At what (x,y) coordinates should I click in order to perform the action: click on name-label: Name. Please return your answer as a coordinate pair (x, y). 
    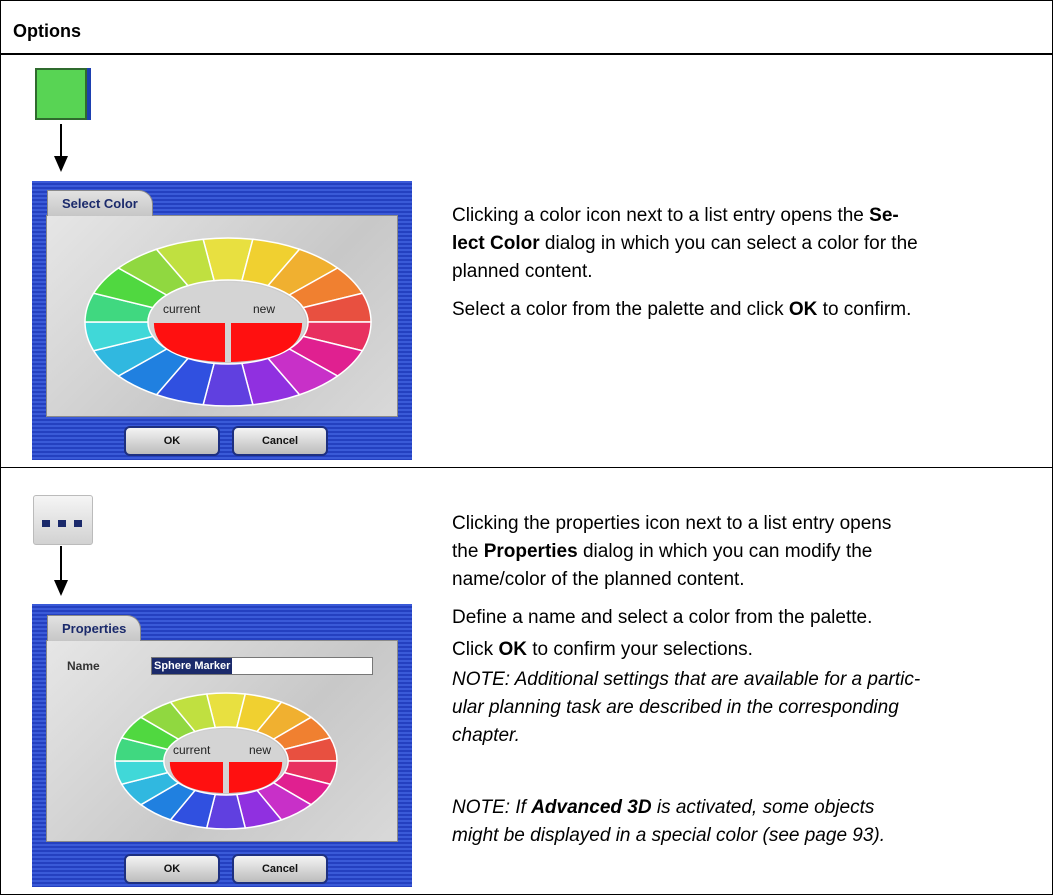
    Looking at the image, I should click on (83, 666).